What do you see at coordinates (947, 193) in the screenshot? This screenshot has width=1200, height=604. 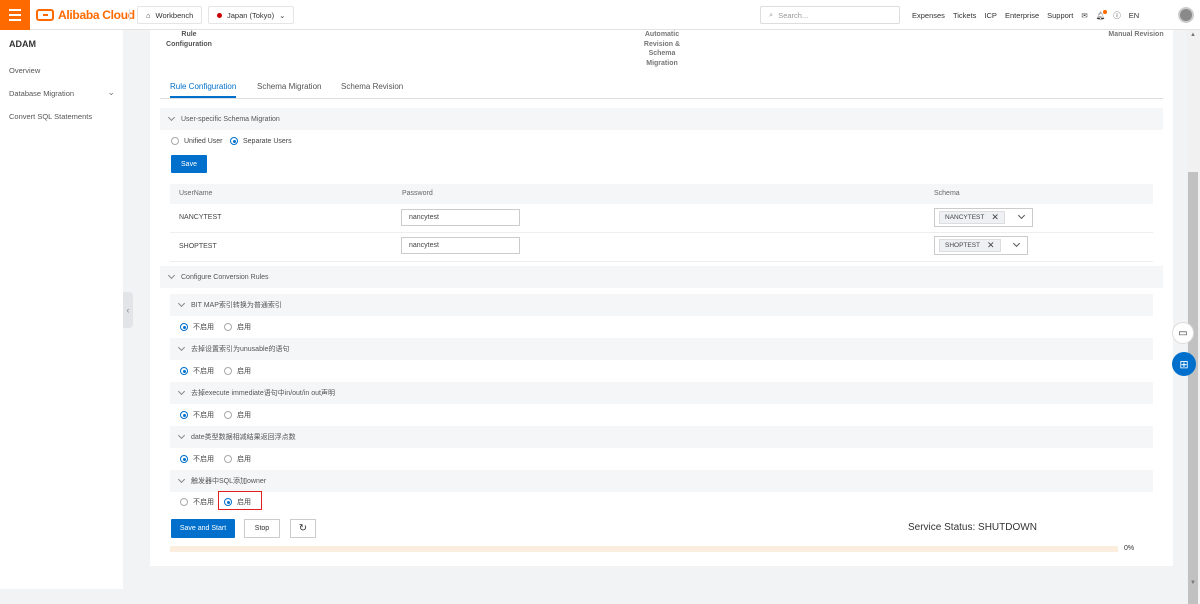 I see `column-schema: Schema` at bounding box center [947, 193].